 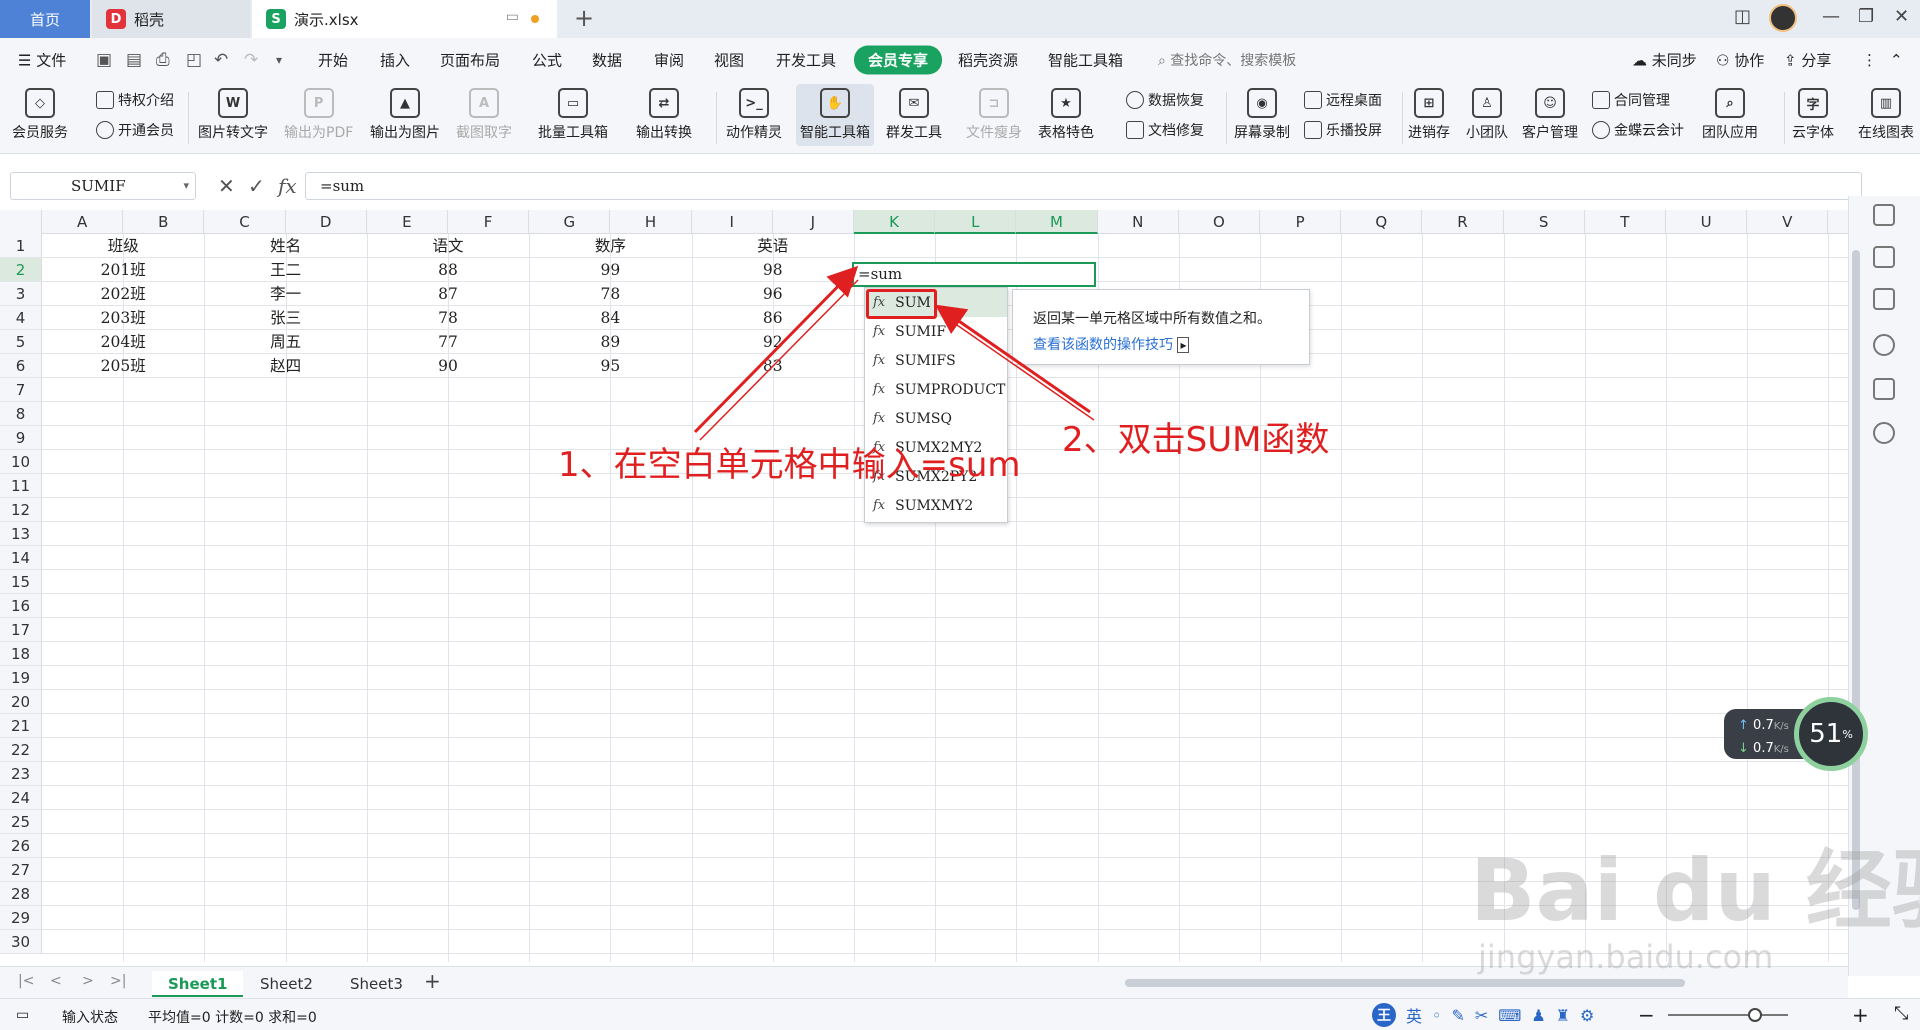 What do you see at coordinates (1901, 16) in the screenshot?
I see `close-icon: ✕` at bounding box center [1901, 16].